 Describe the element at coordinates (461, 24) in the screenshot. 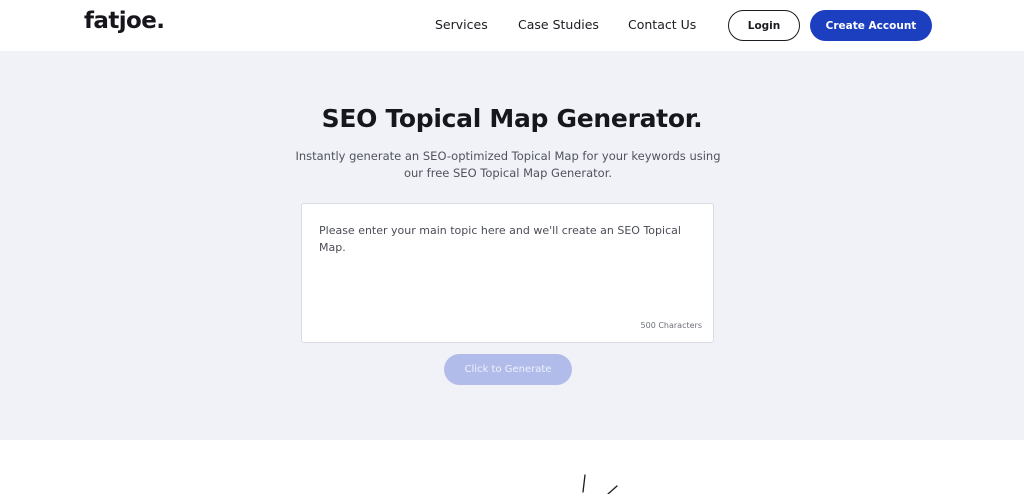

I see `nav-link-services: Services` at that location.